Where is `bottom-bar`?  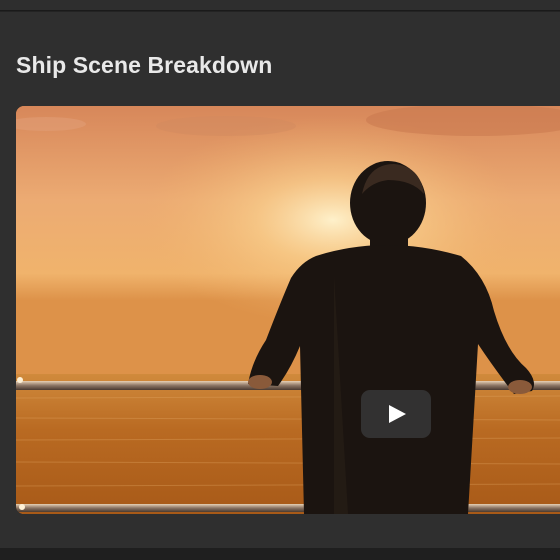 bottom-bar is located at coordinates (280, 554).